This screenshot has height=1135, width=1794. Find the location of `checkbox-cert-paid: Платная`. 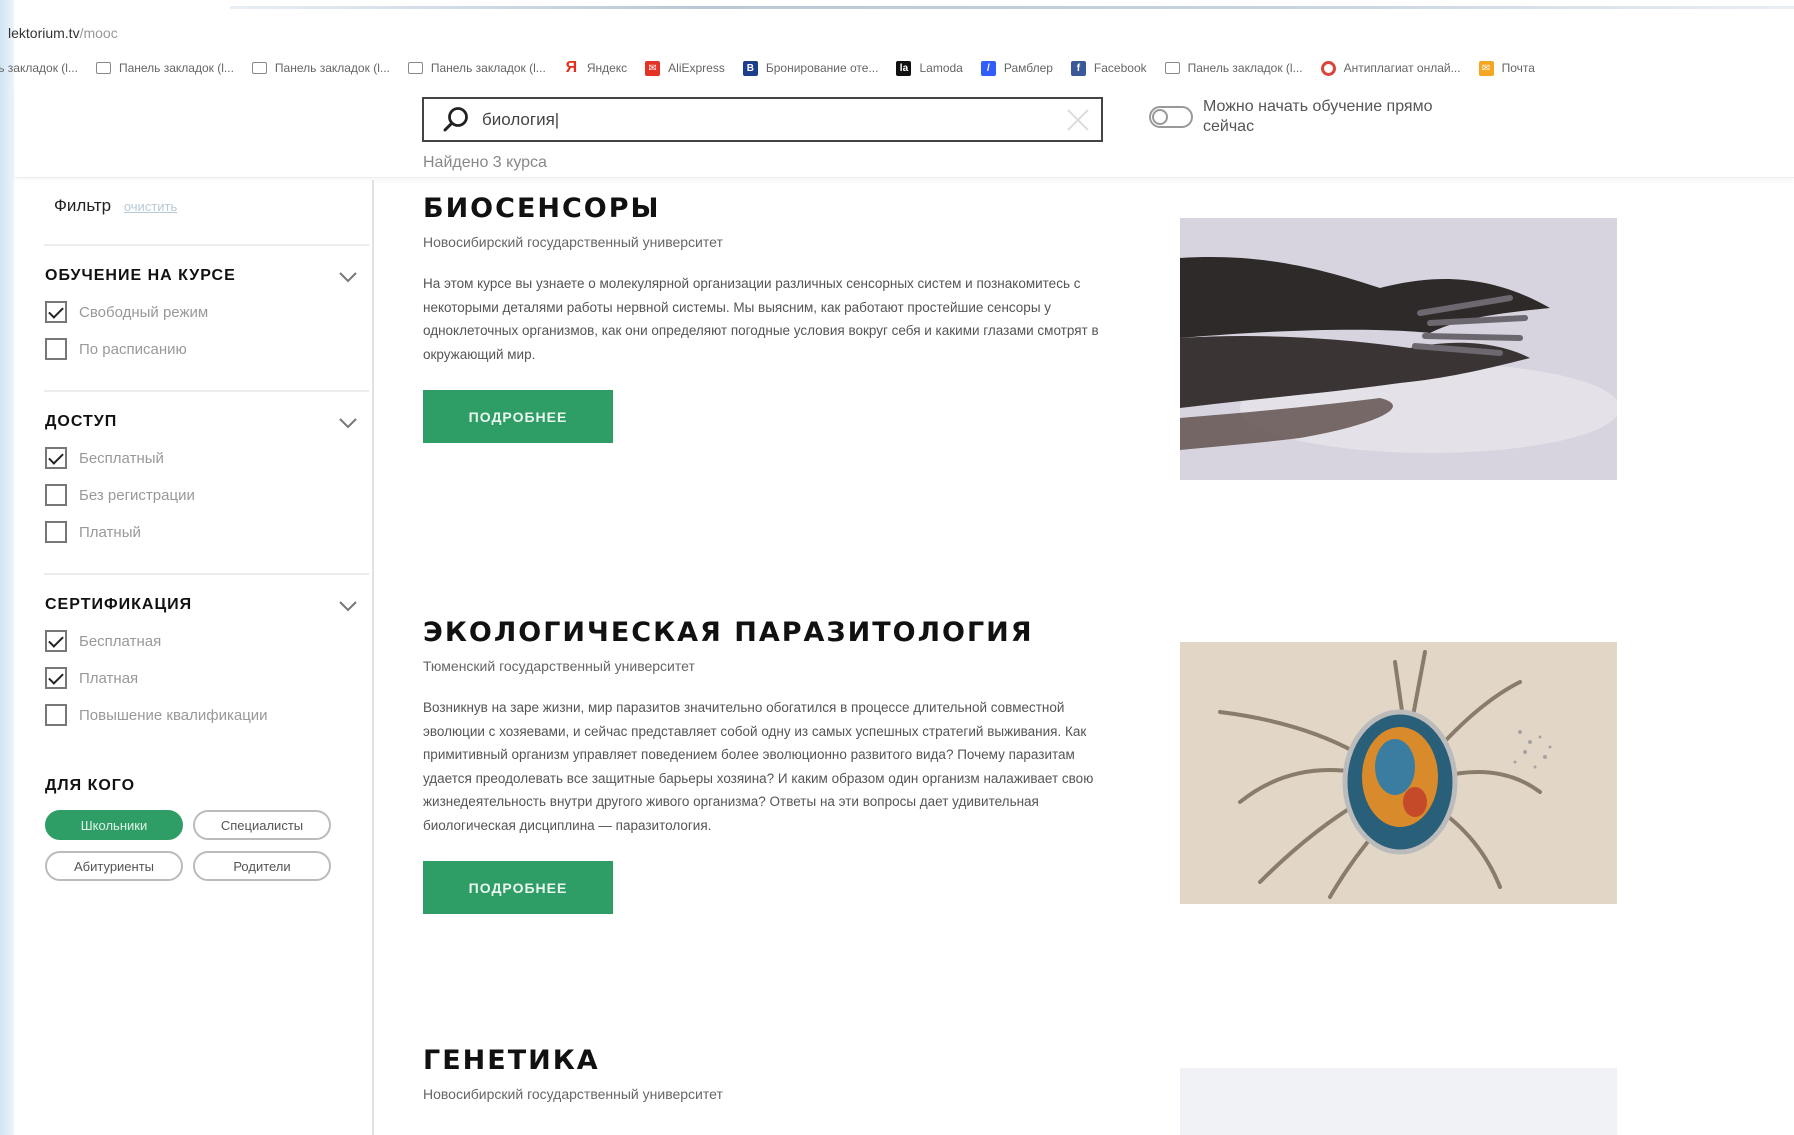

checkbox-cert-paid: Платная is located at coordinates (91, 678).